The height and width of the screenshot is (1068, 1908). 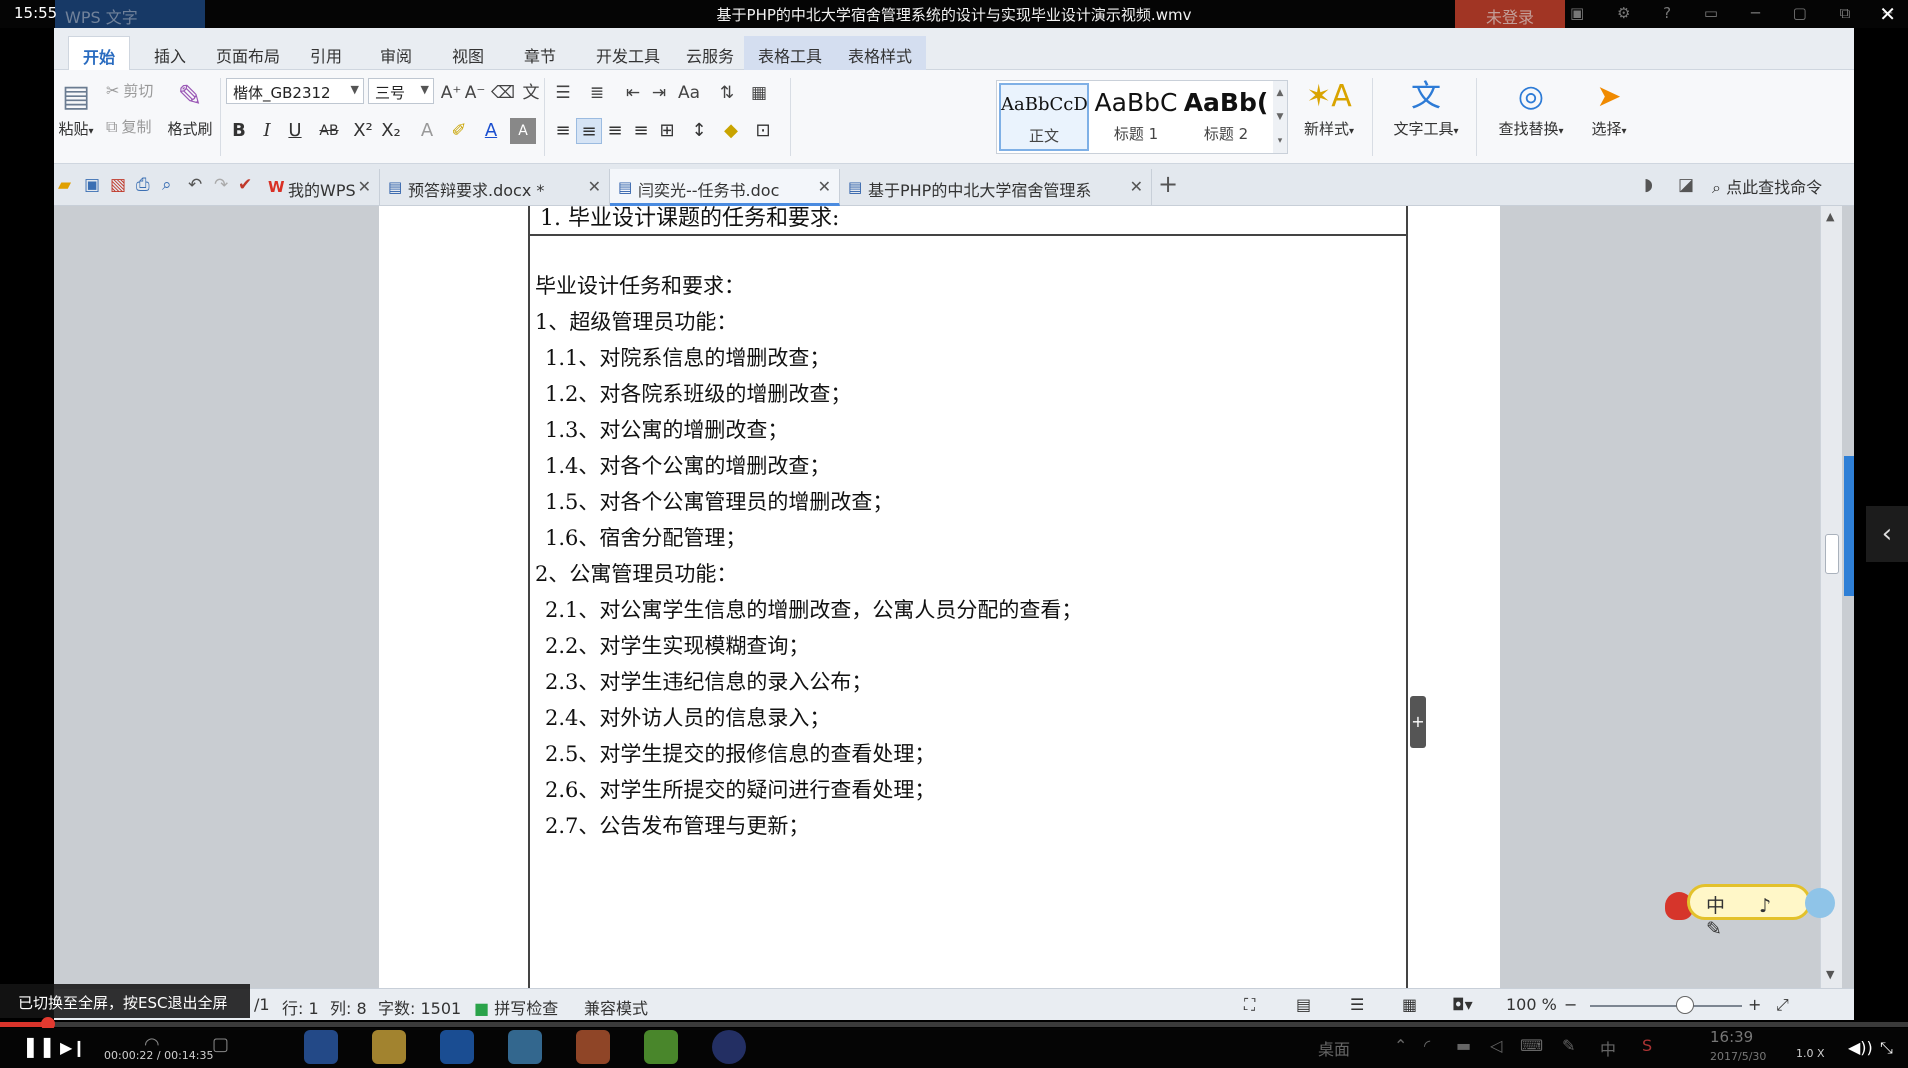 What do you see at coordinates (389, 1047) in the screenshot?
I see `taskbar-folder-icon` at bounding box center [389, 1047].